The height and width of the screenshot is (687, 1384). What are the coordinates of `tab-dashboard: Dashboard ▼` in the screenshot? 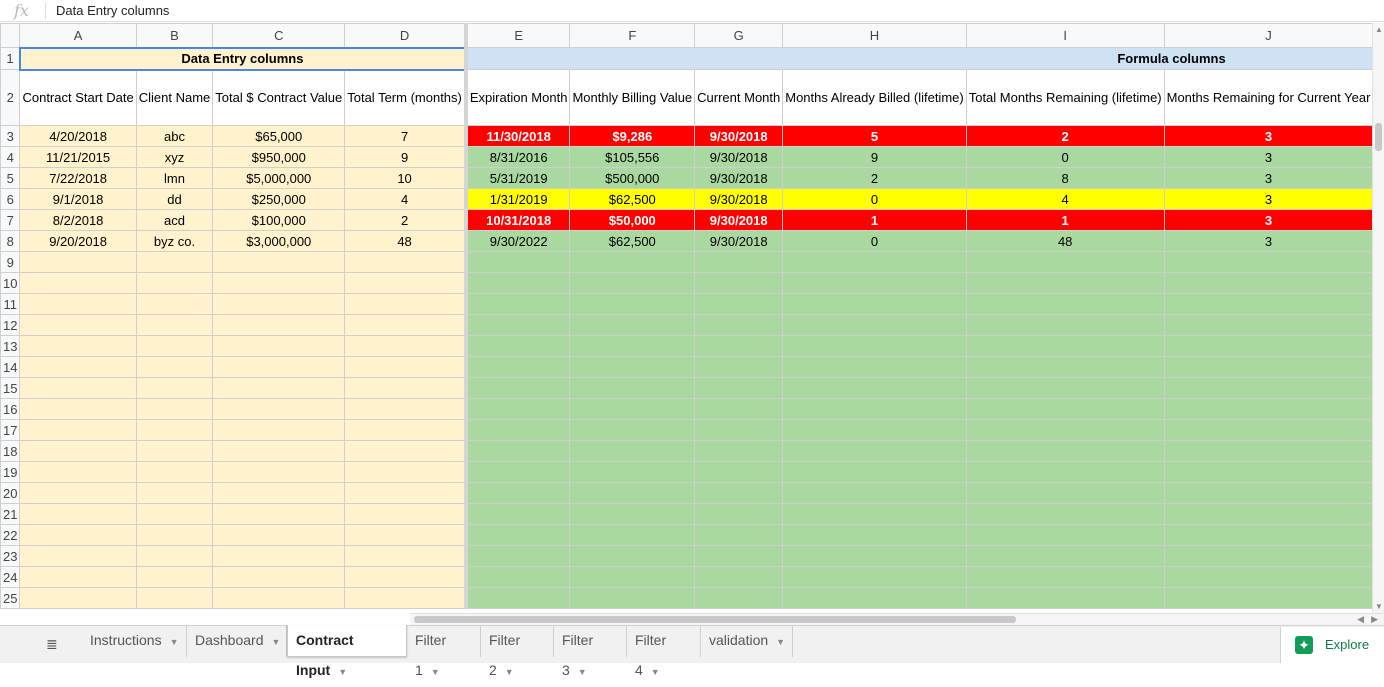 It's located at (237, 641).